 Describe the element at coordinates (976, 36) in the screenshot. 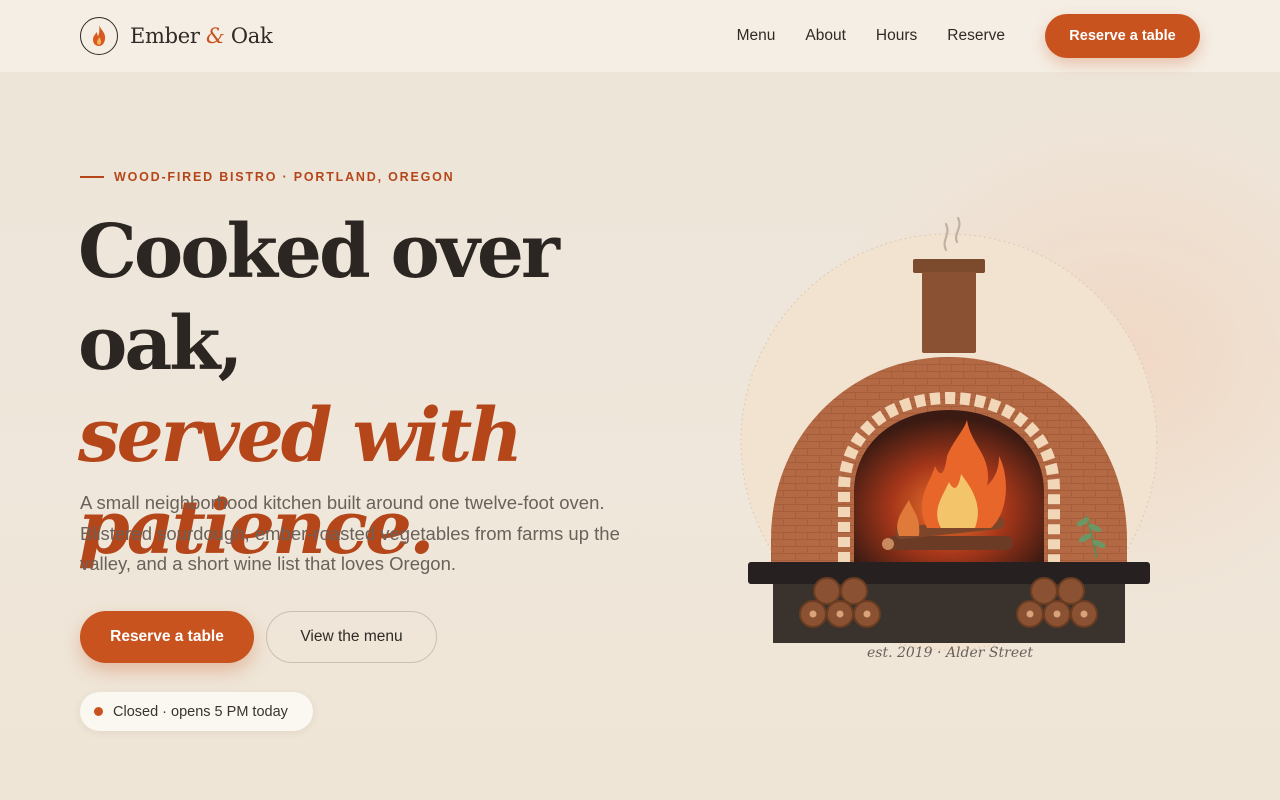

I see `nav-link-reserve: Reserve` at that location.